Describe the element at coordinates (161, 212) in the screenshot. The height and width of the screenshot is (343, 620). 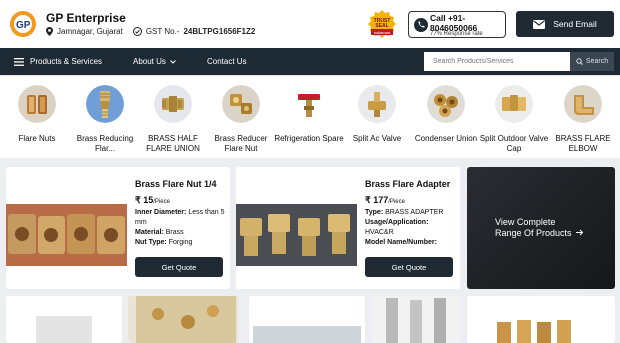
I see `spec-key: Inner Diameter:` at that location.